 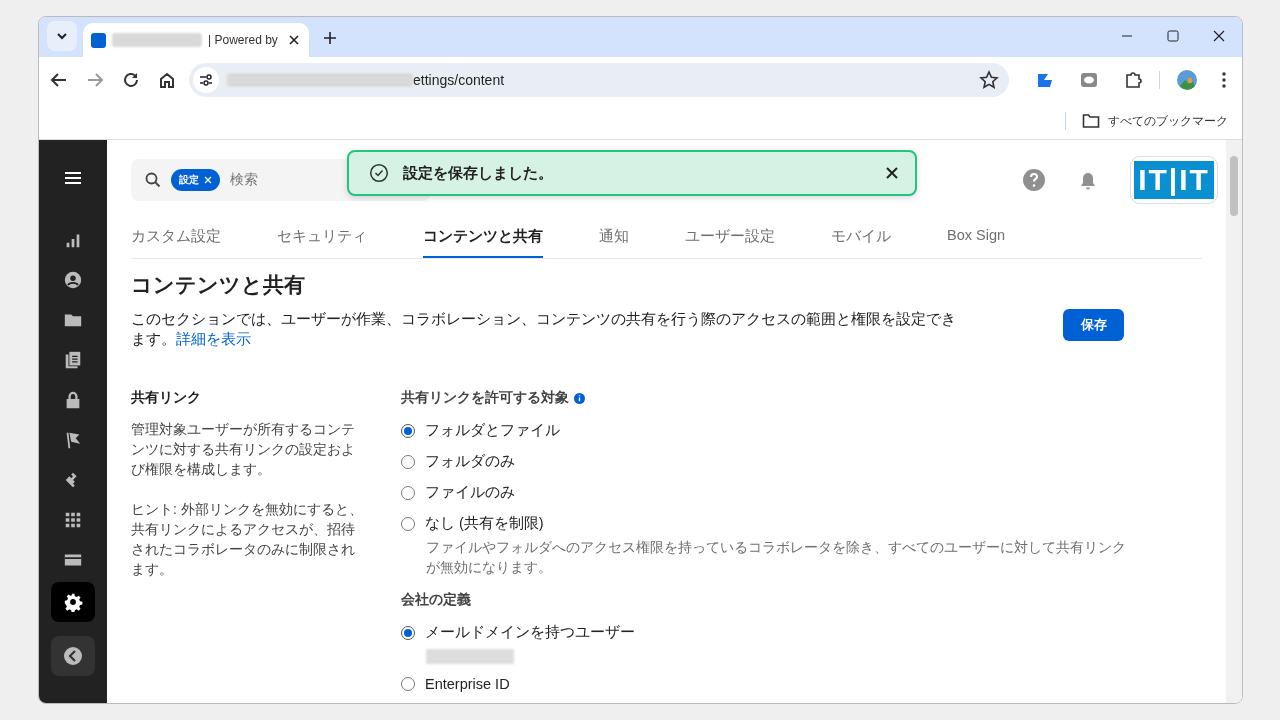 I want to click on page-heading: コンテンツと共有, so click(x=218, y=285).